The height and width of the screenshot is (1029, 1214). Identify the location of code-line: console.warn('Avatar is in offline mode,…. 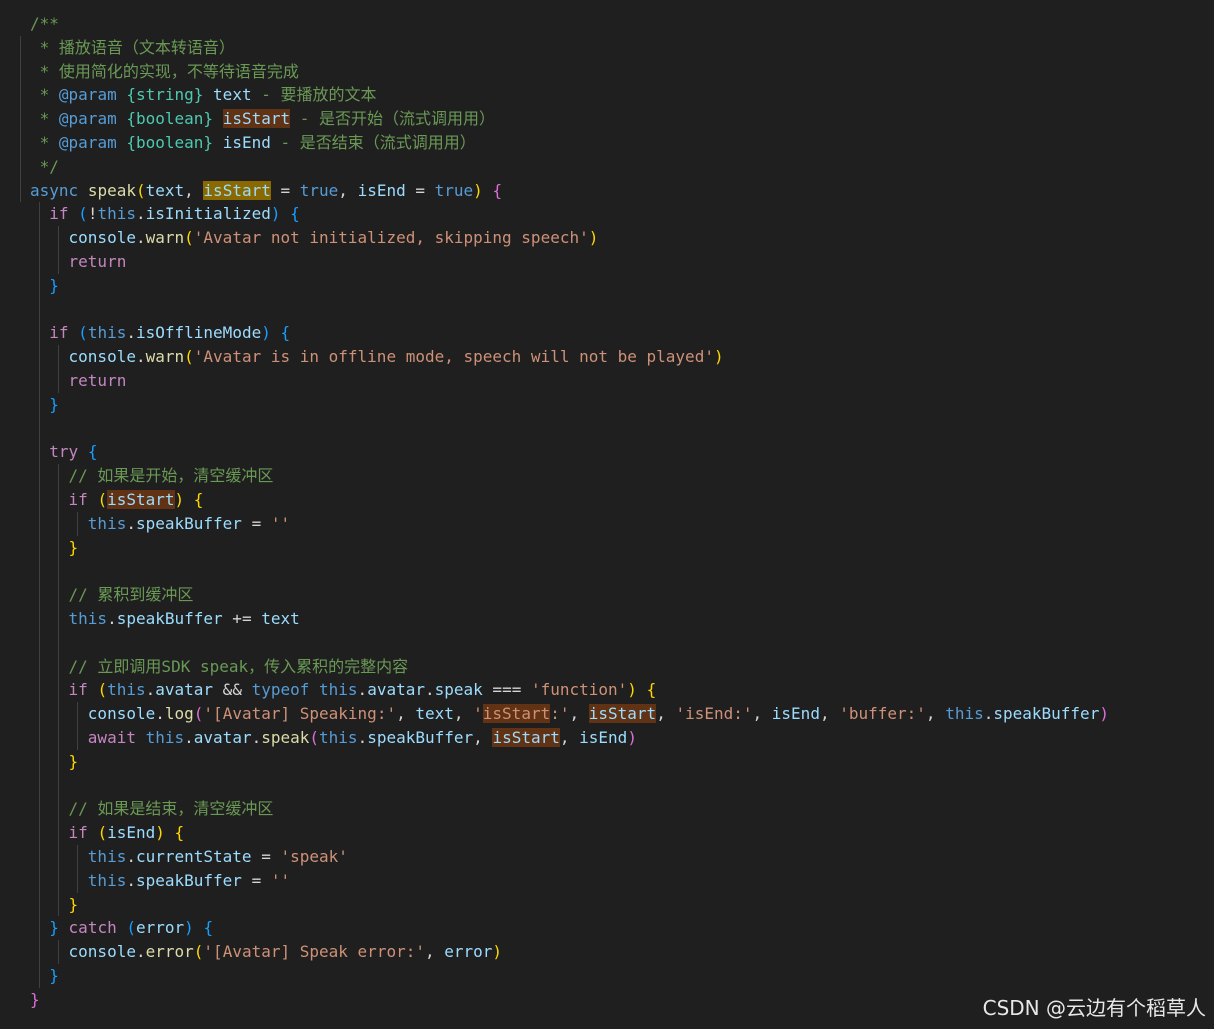
(377, 357).